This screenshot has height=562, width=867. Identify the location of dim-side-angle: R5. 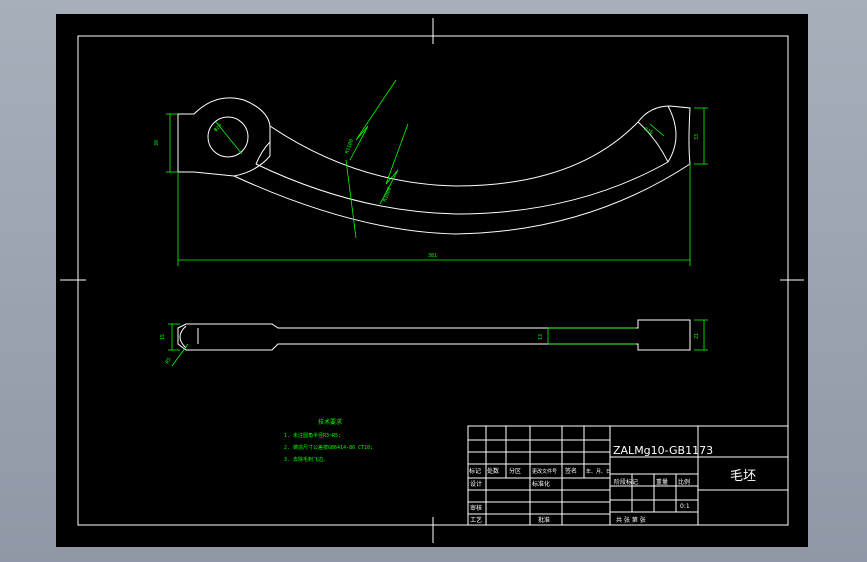
(169, 361).